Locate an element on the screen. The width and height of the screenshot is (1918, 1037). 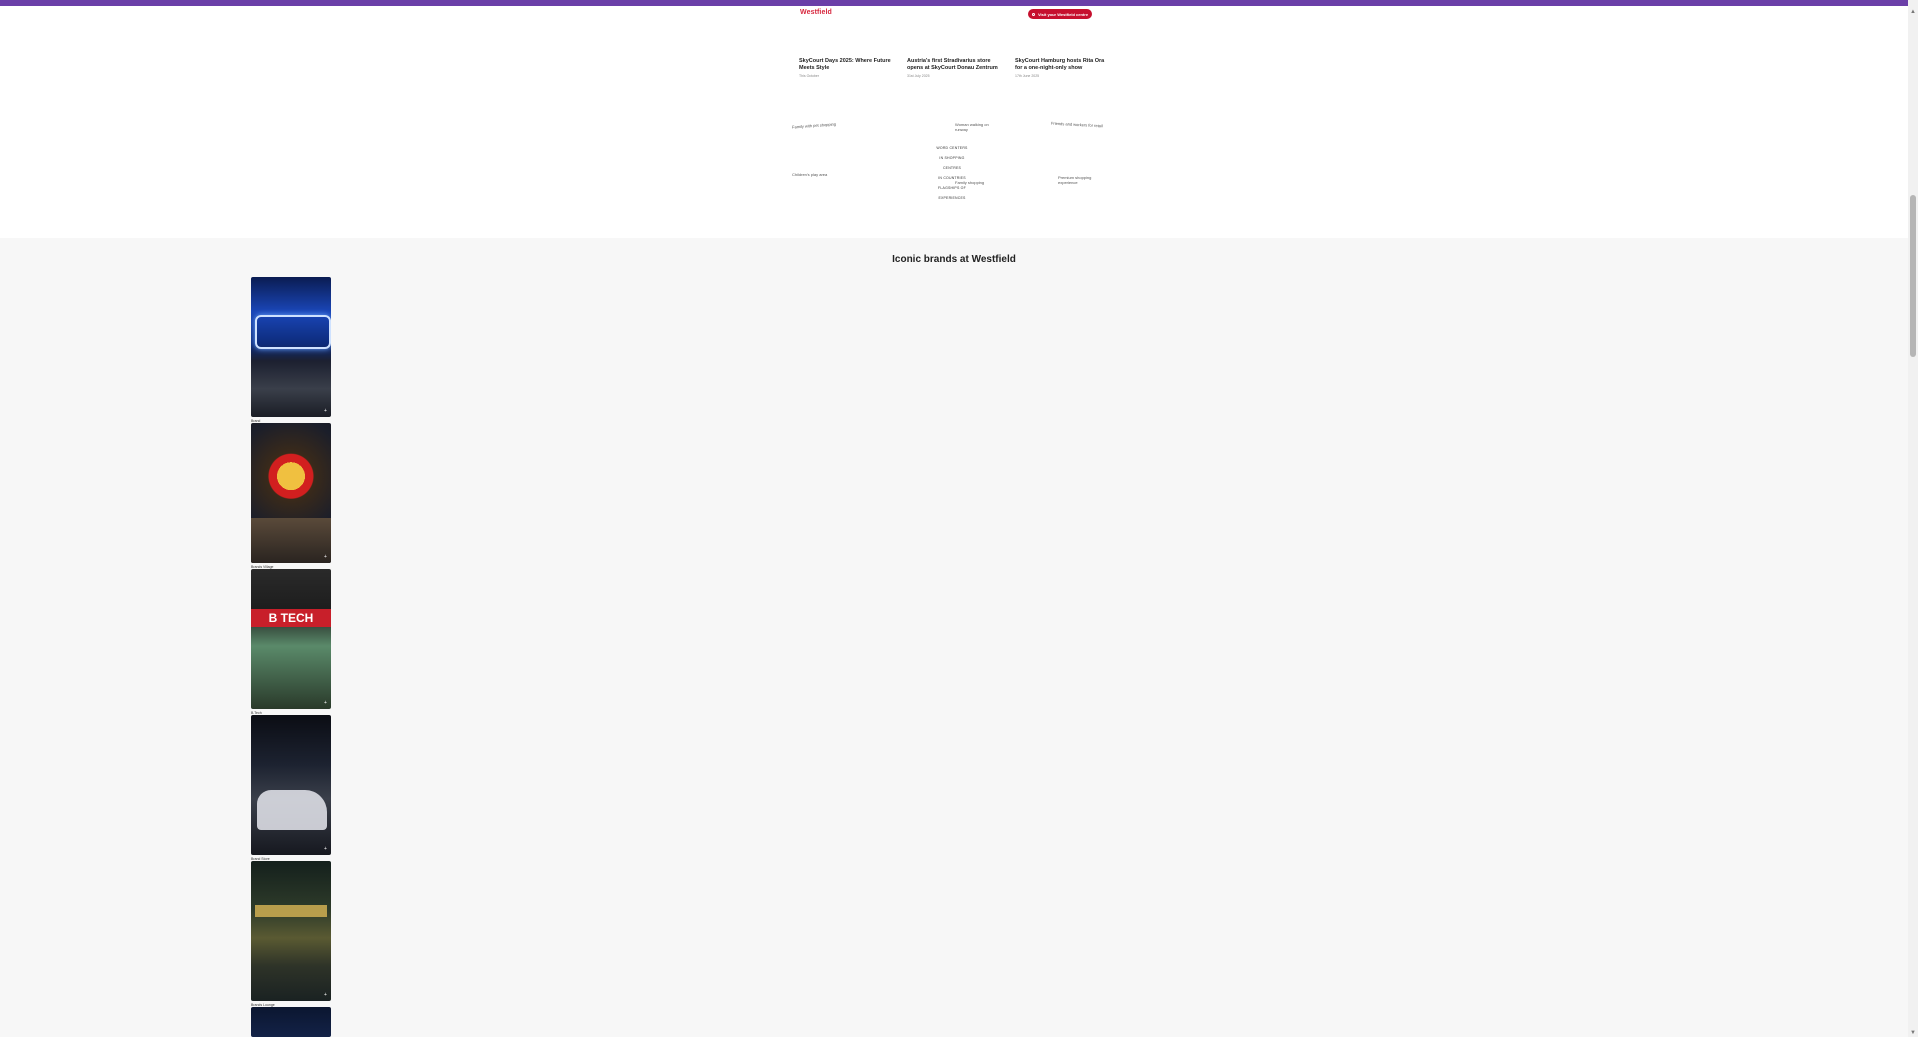
brand-card: + Brands Lounge is located at coordinates (291, 934).